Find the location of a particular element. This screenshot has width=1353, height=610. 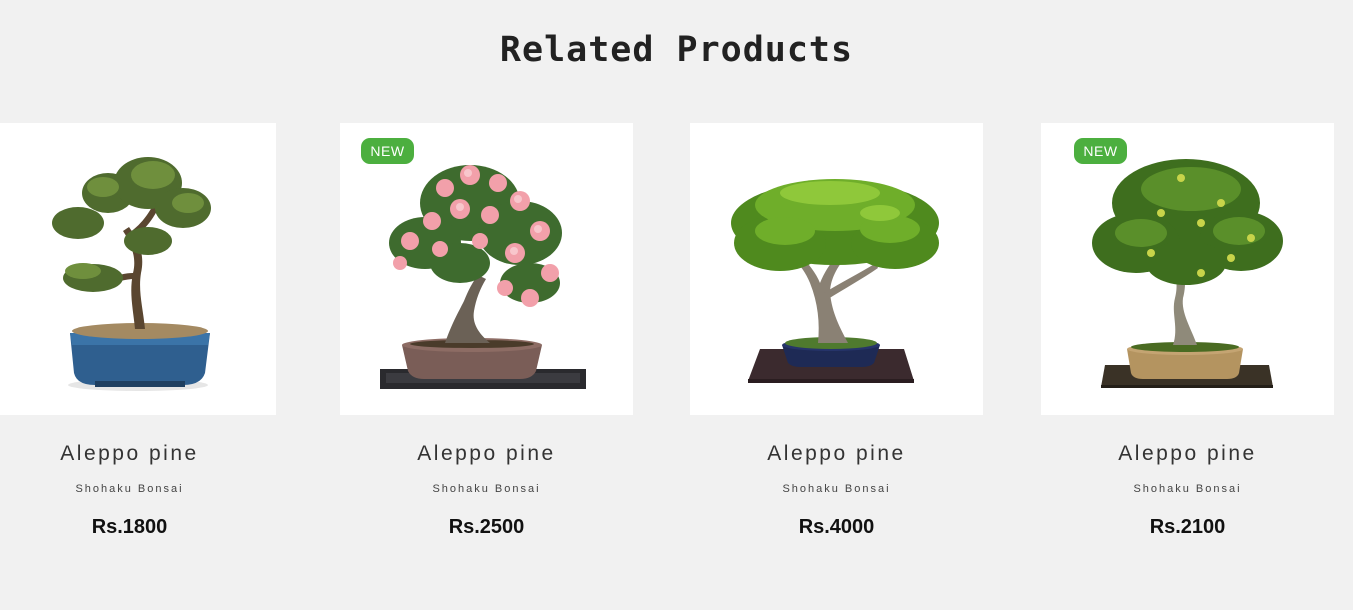

product-card-1: Aleppo pine Shohaku Bonsai Rs.1800 is located at coordinates (138, 330).